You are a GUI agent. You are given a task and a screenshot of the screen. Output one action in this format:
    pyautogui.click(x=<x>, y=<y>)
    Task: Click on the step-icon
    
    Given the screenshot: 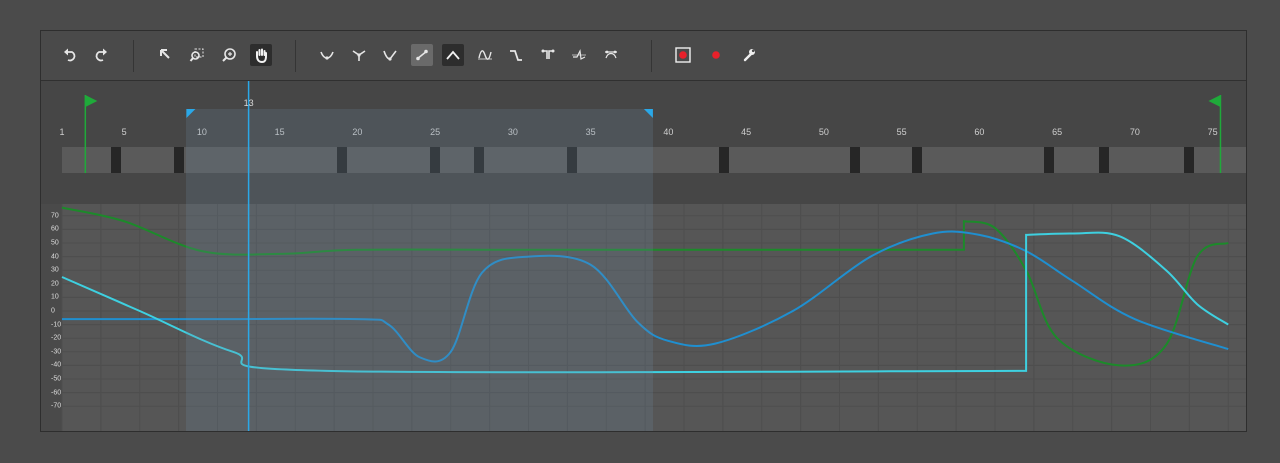 What is the action you would take?
    pyautogui.click(x=516, y=55)
    